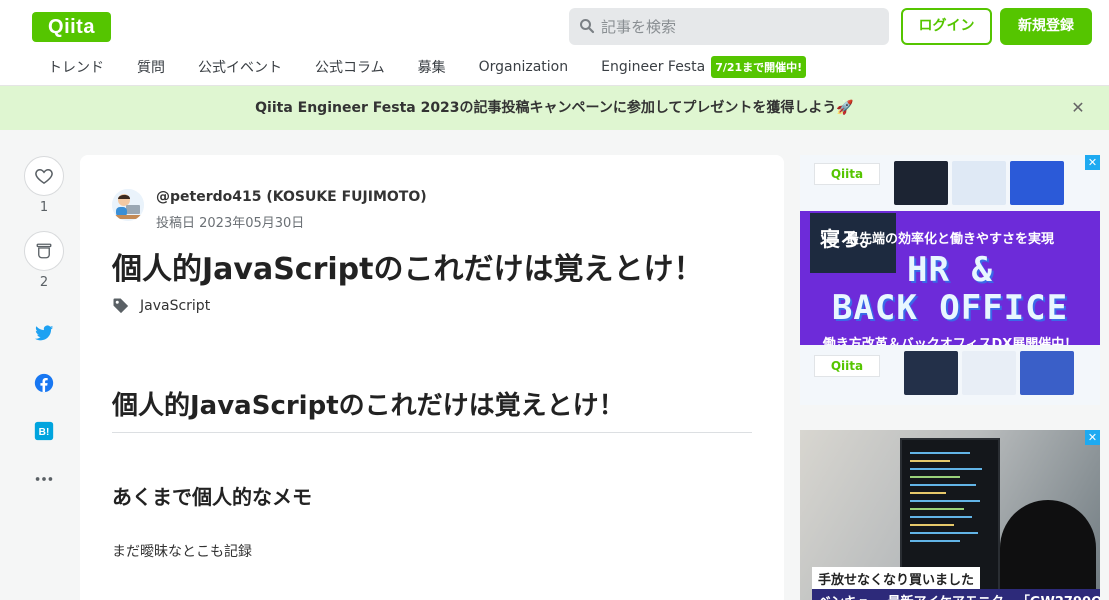  I want to click on ad-caption-1: 手放せなくなり買いました, so click(896, 578).